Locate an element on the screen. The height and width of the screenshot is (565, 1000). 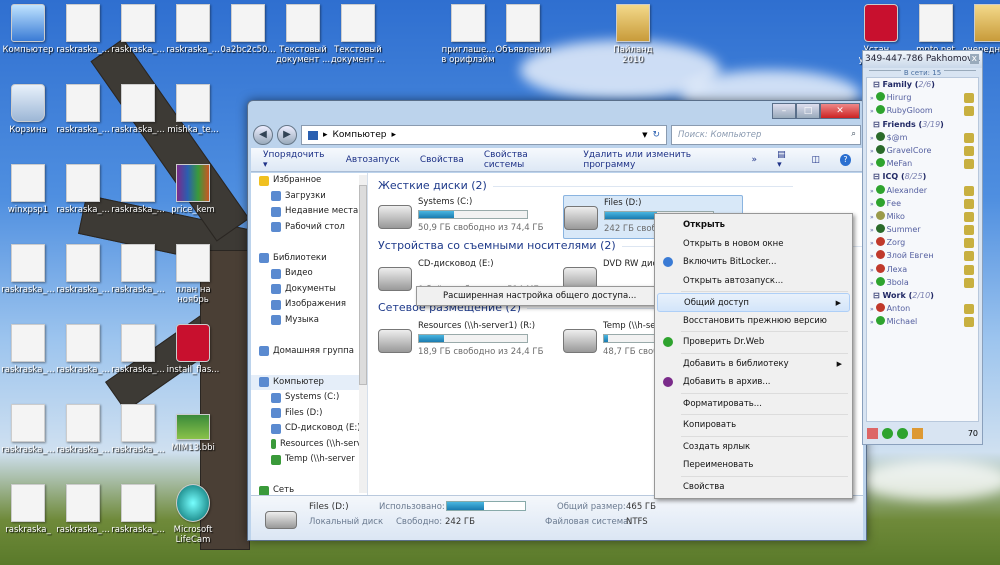
help-icon: ? is located at coordinates (845, 159).